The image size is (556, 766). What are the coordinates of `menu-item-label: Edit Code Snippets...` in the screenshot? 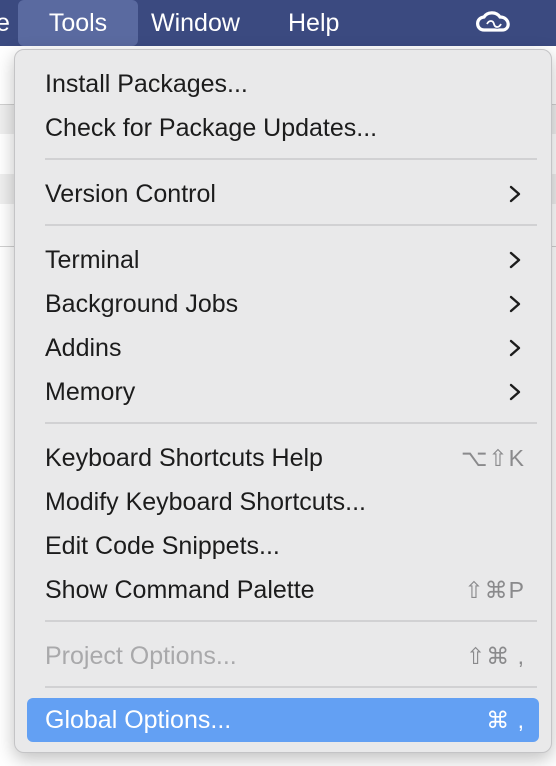 It's located at (162, 546).